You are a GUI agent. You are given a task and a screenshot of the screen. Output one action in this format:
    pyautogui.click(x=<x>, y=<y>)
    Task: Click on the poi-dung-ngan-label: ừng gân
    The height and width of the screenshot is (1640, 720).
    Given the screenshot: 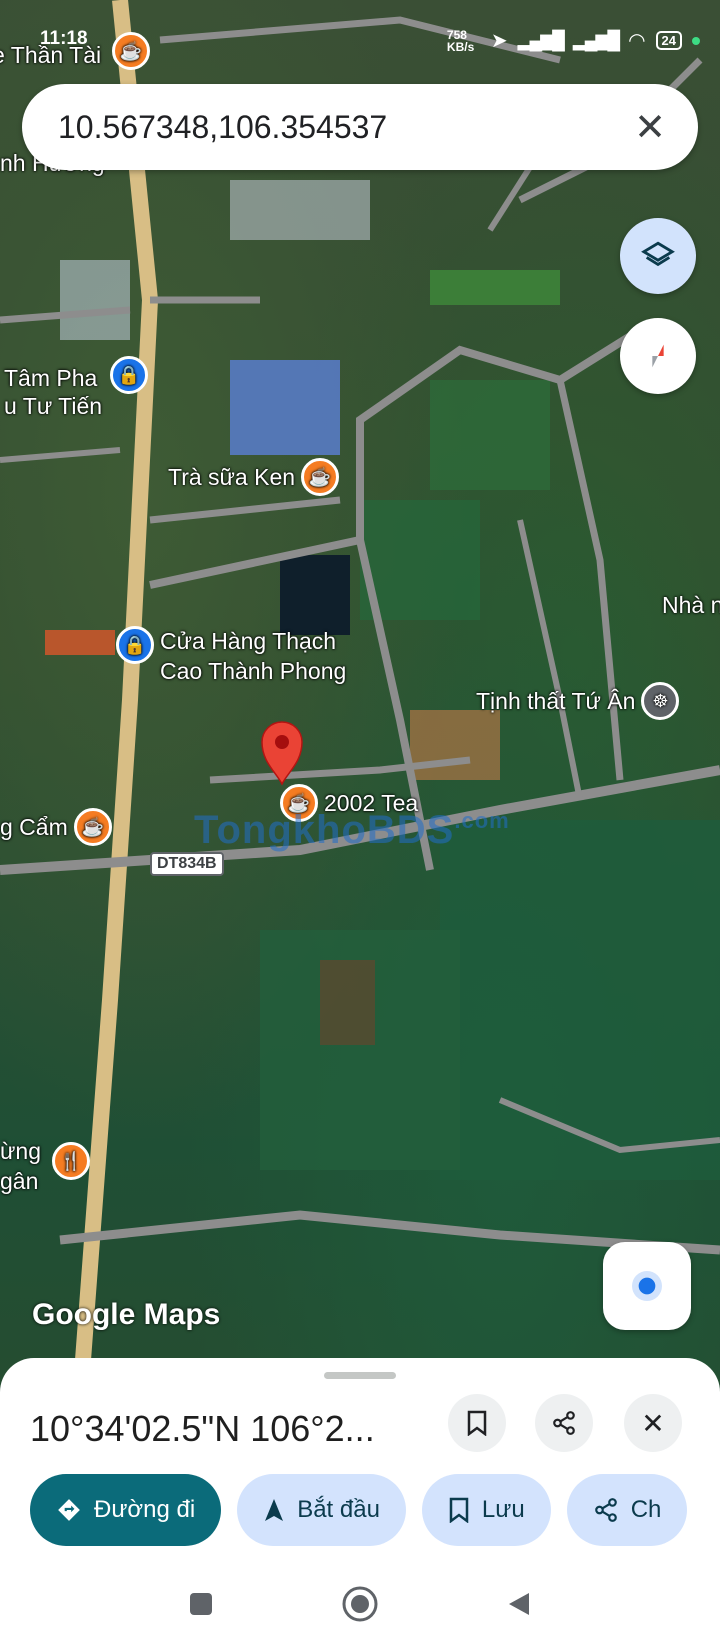 What is the action you would take?
    pyautogui.click(x=20, y=1166)
    